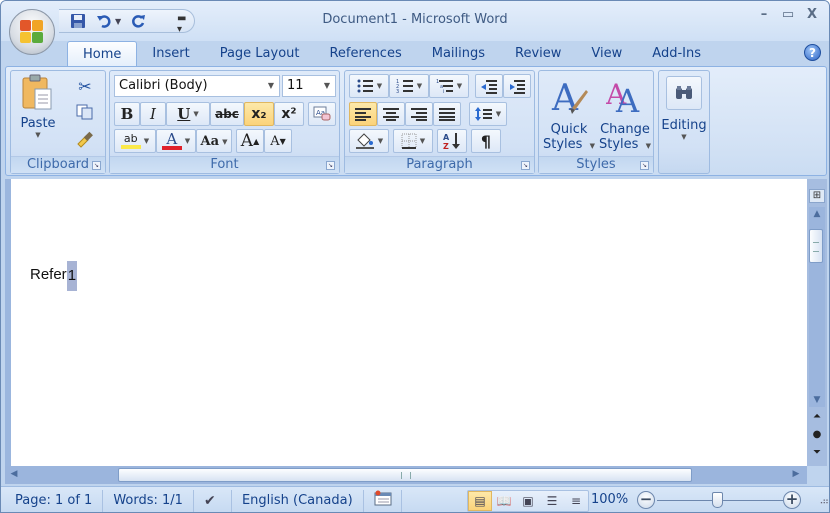  I want to click on window-controls: – ▭ X, so click(788, 15).